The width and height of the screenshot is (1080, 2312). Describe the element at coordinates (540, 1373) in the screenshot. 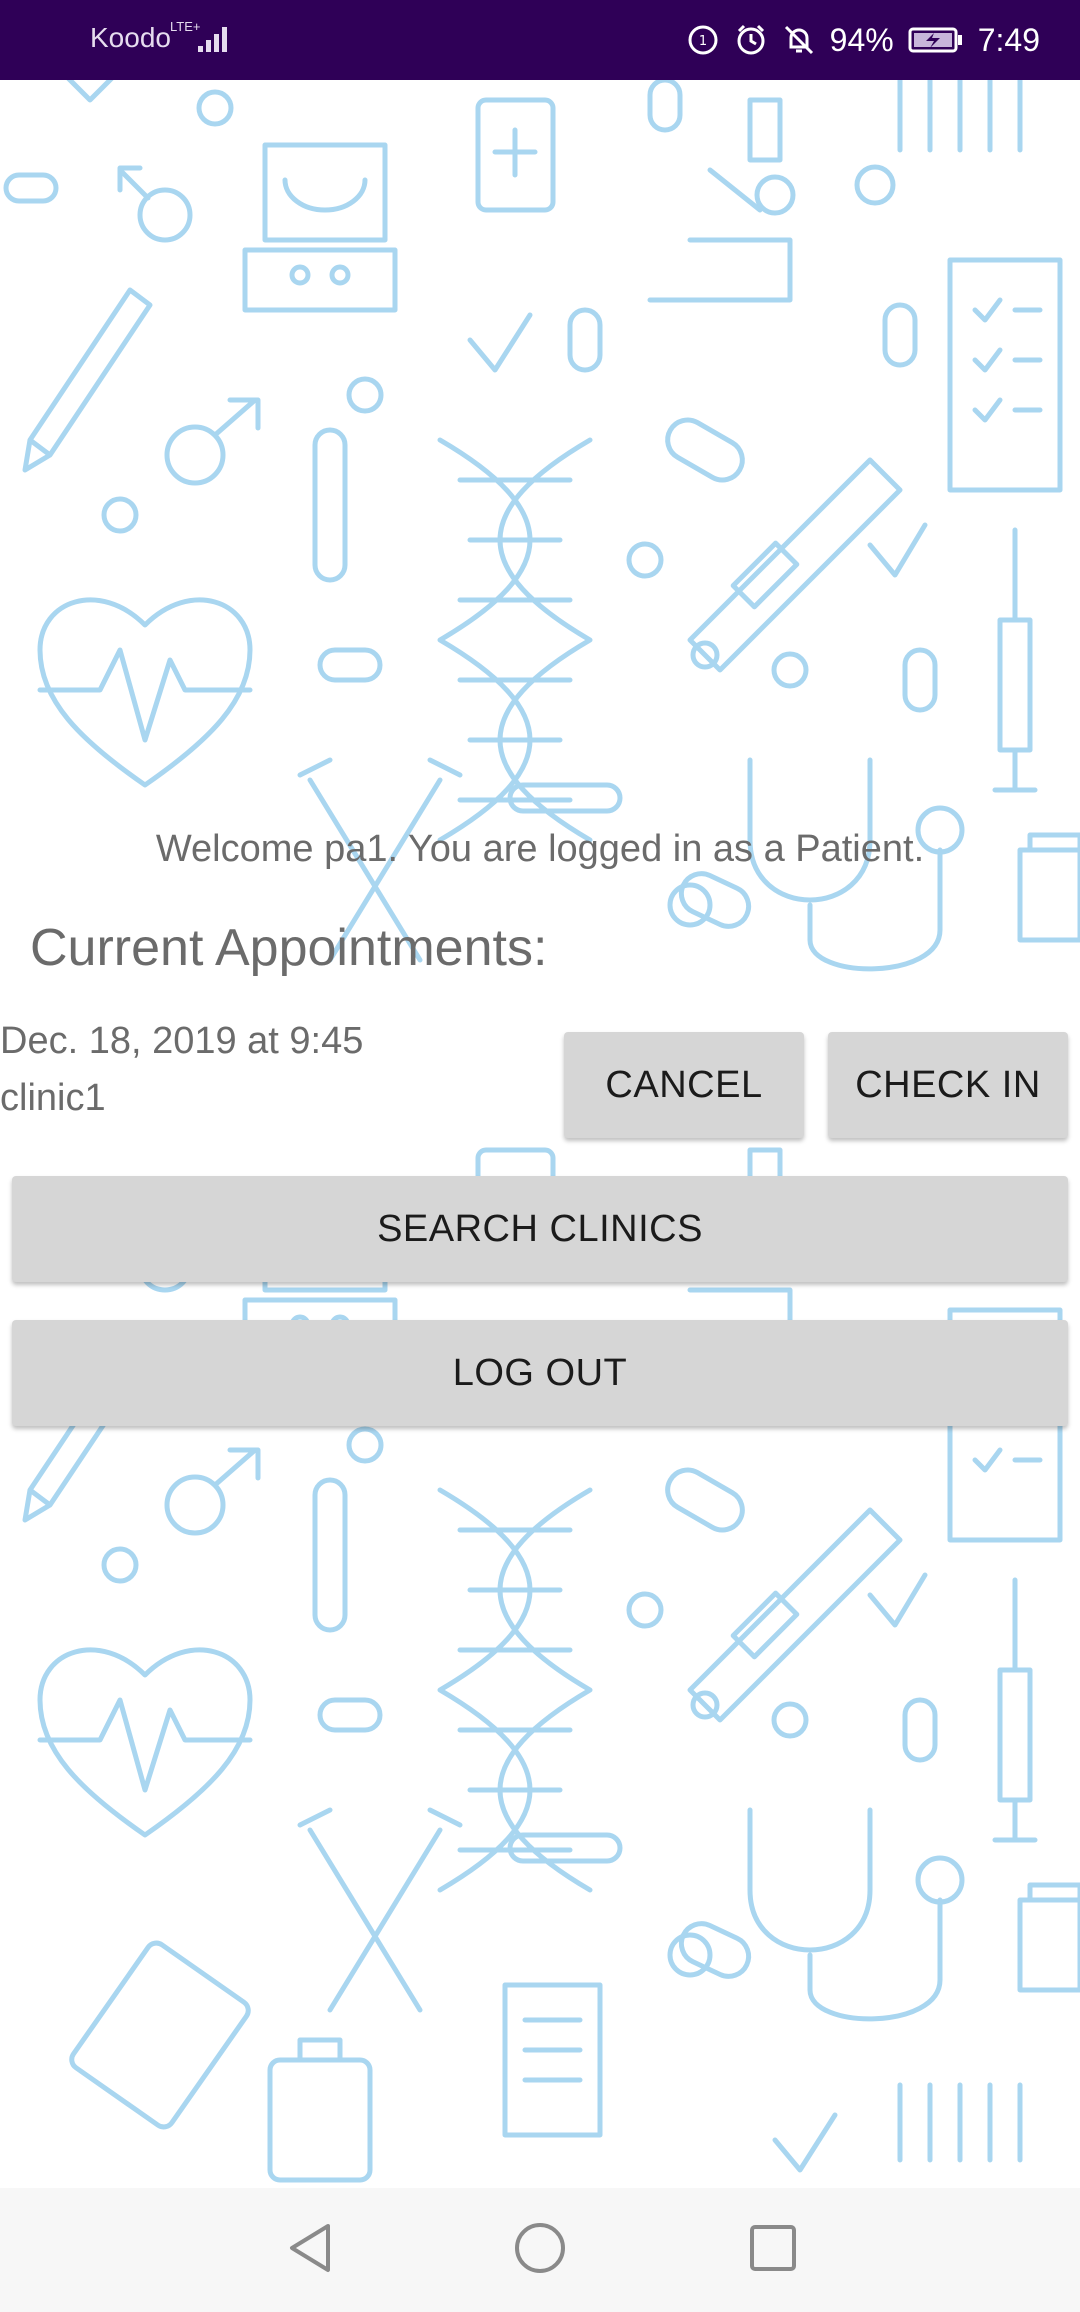

I see `log-out-button: LOG OUT` at that location.